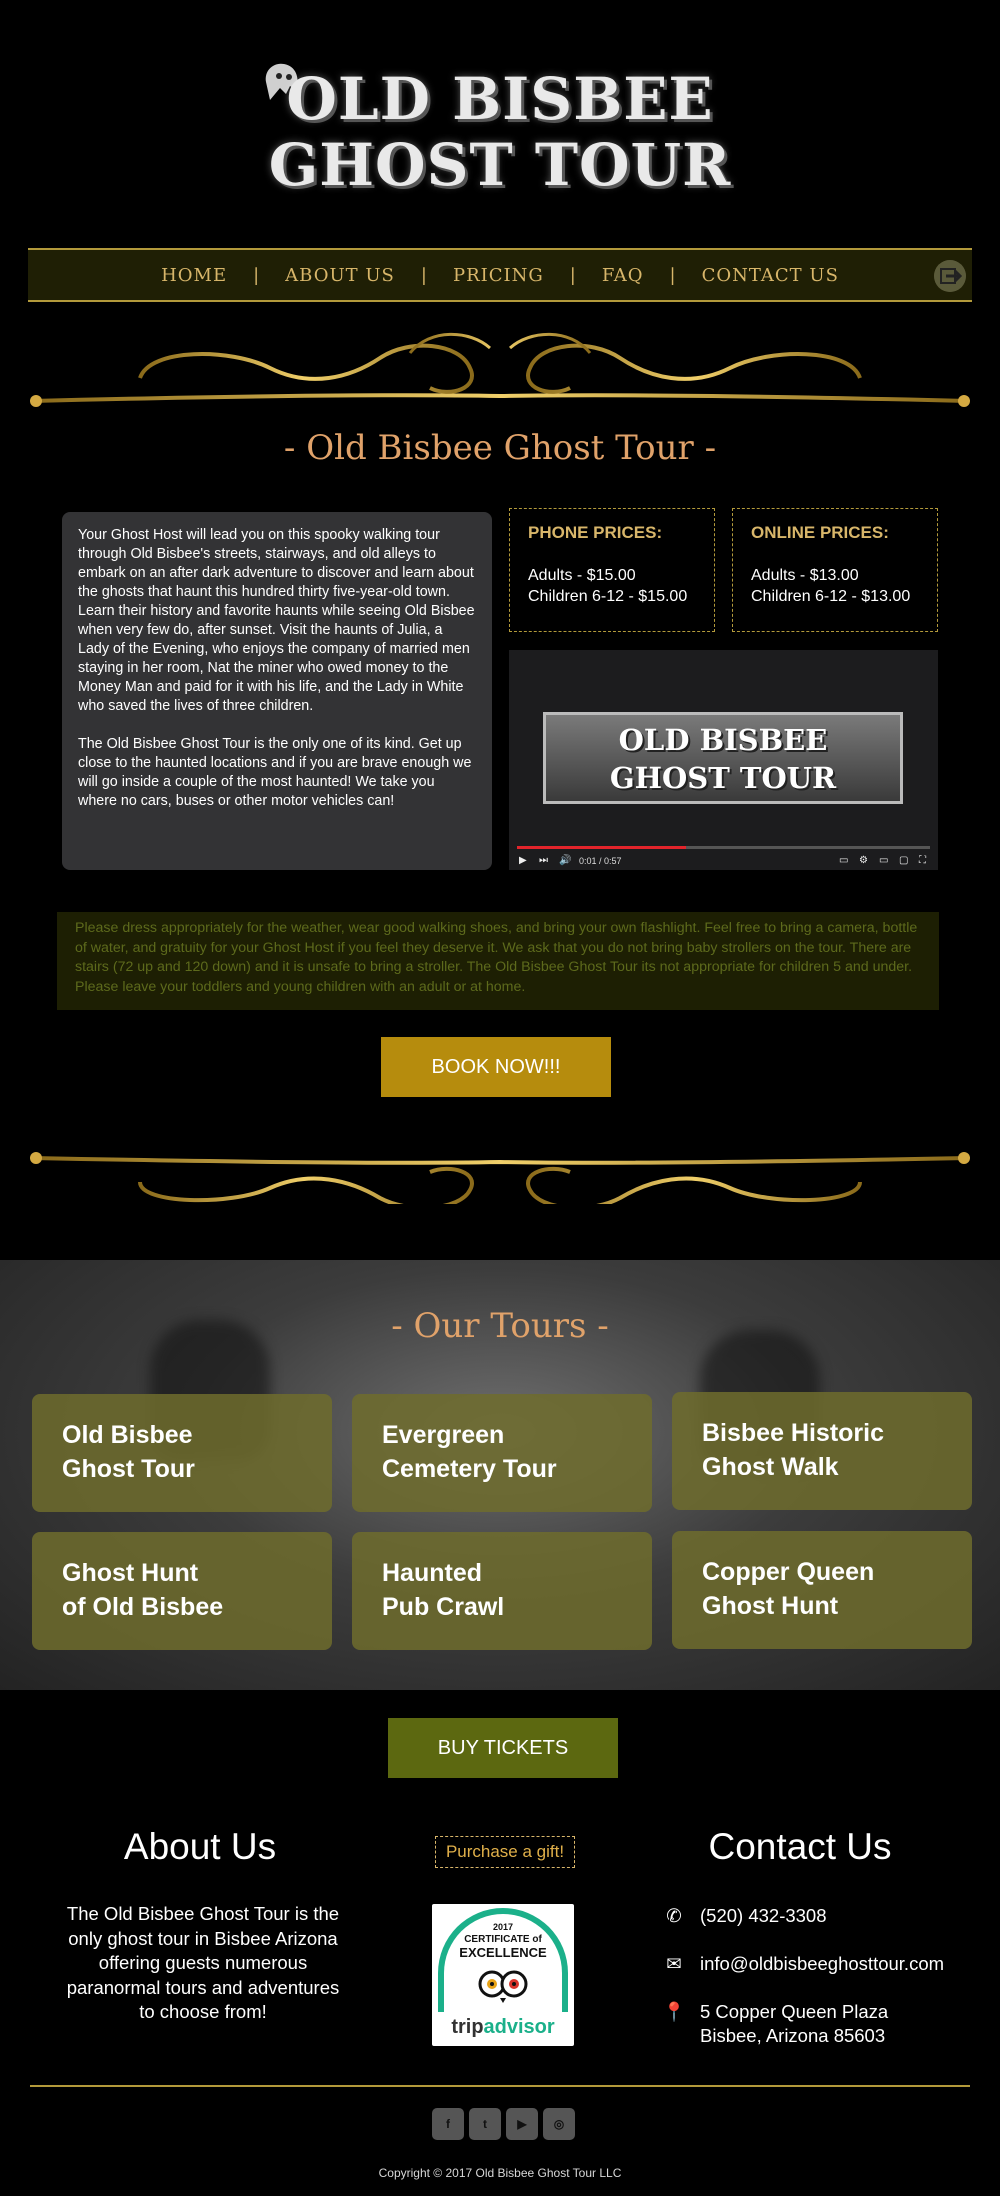  Describe the element at coordinates (565, 861) in the screenshot. I see `volume-icon: 🔊` at that location.